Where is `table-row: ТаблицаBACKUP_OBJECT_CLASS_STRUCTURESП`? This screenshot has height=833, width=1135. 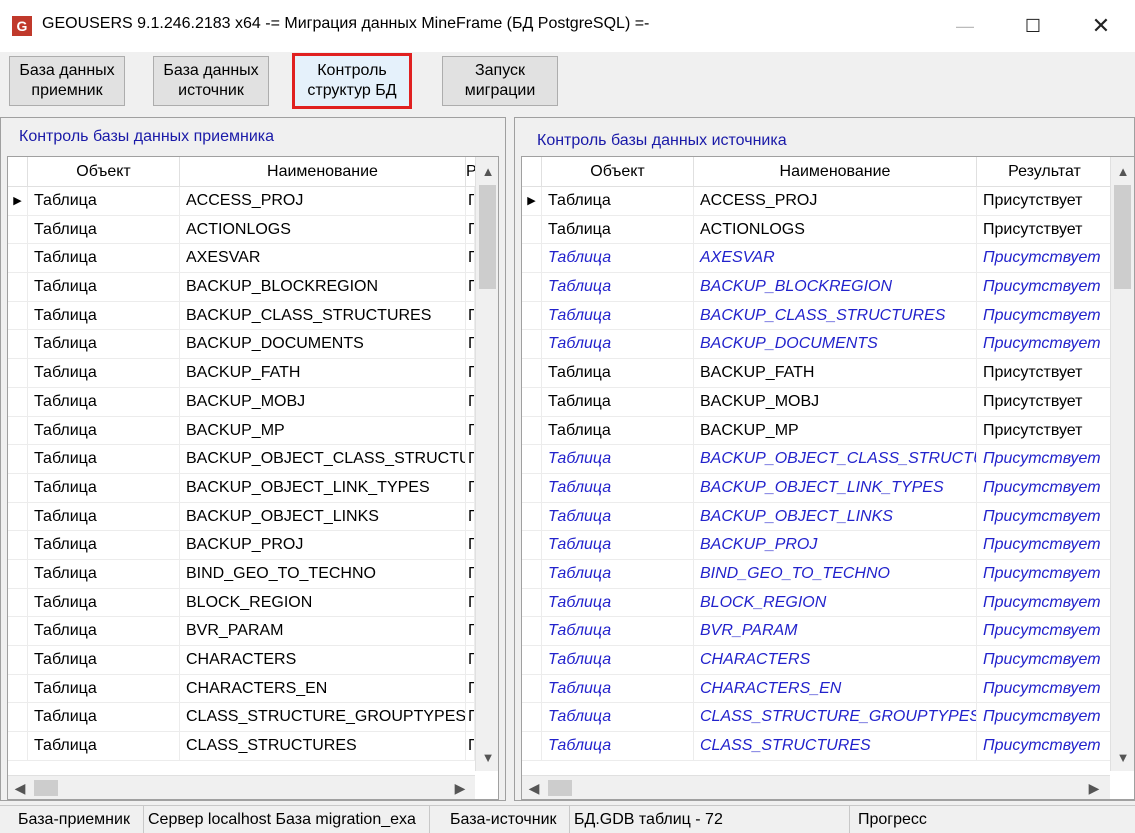
table-row: ТаблицаBACKUP_OBJECT_CLASS_STRUCTURESП is located at coordinates (241, 459).